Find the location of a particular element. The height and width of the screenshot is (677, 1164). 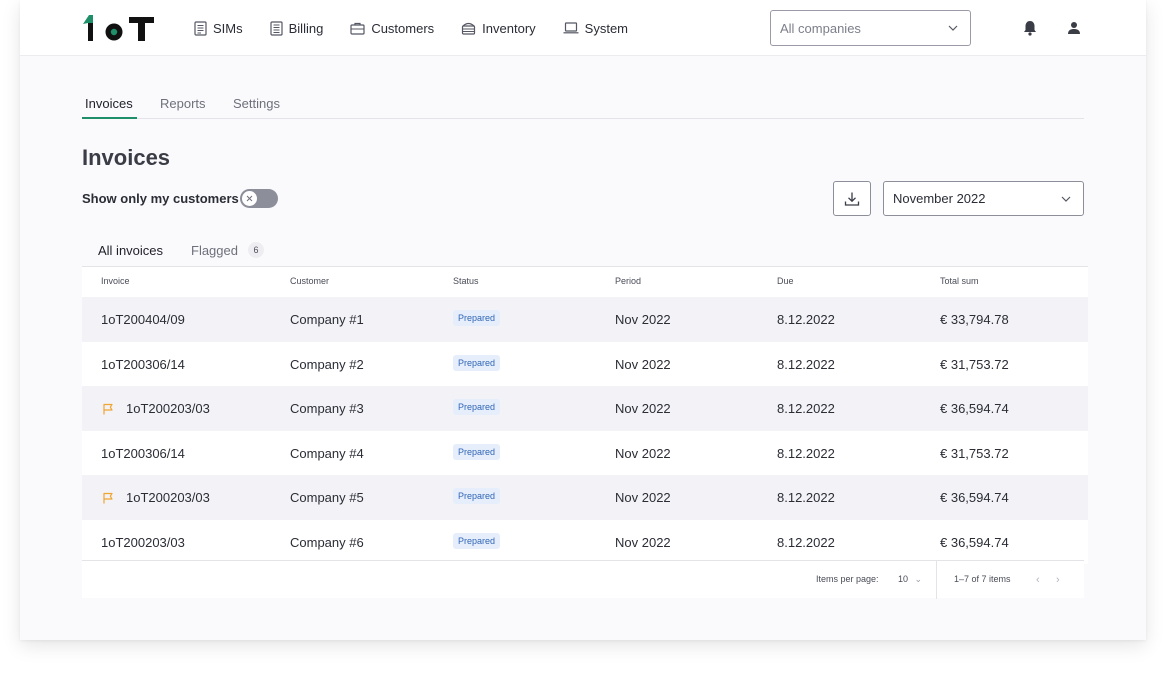

user-icon is located at coordinates (1074, 28).